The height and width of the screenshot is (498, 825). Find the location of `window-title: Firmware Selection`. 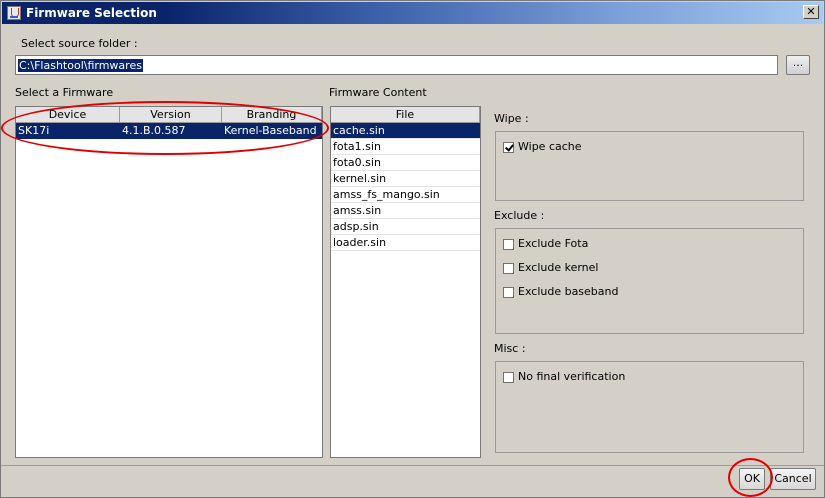

window-title: Firmware Selection is located at coordinates (91, 13).